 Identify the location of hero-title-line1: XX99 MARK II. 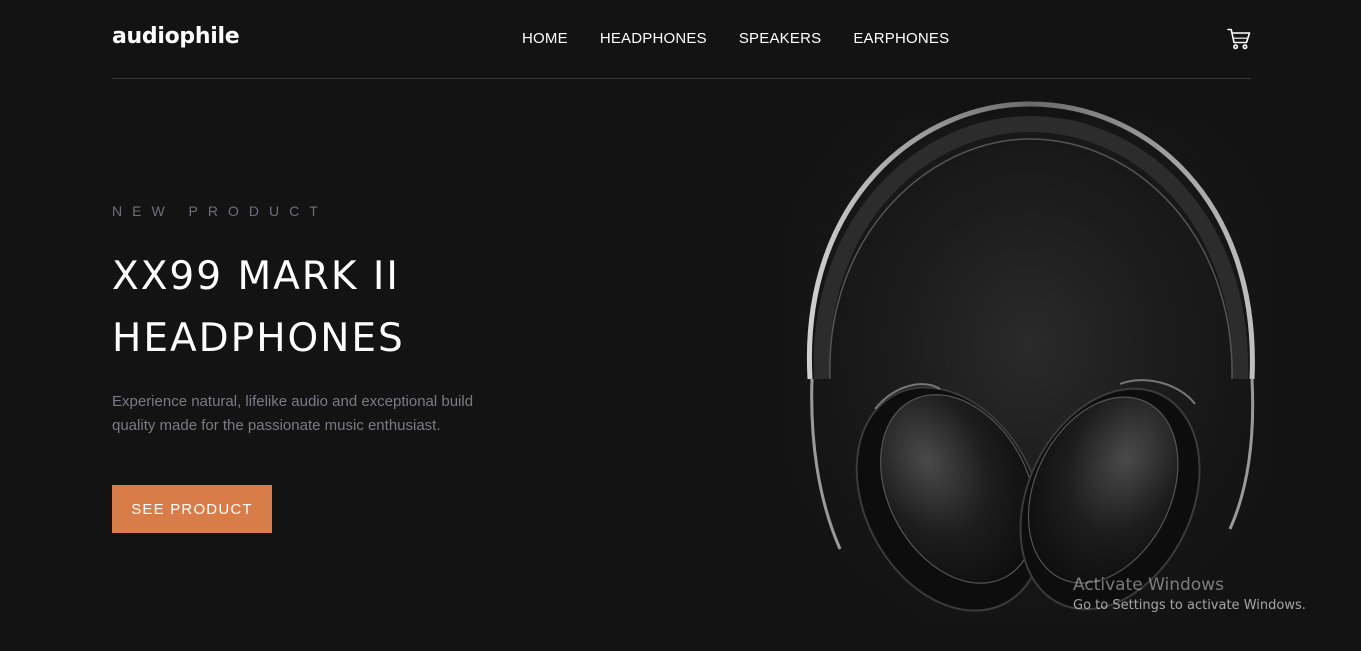
(256, 276).